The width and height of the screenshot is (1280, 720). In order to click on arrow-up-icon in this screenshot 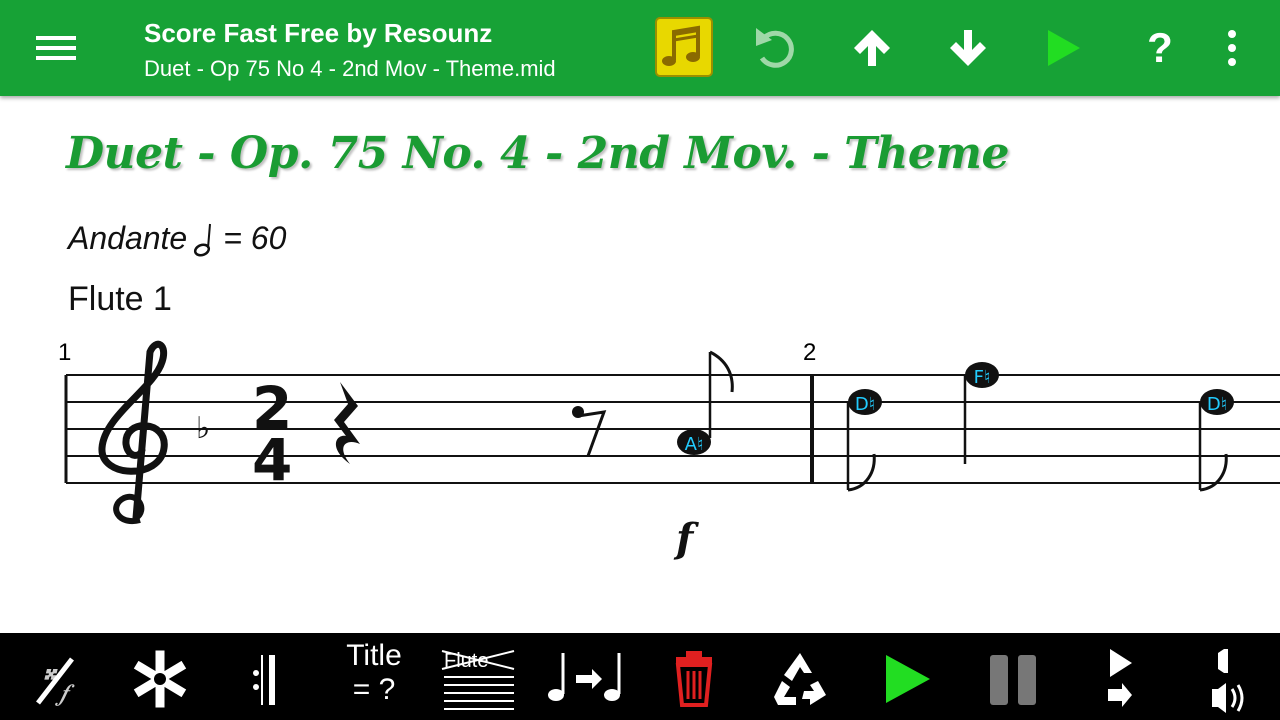, I will do `click(872, 48)`.